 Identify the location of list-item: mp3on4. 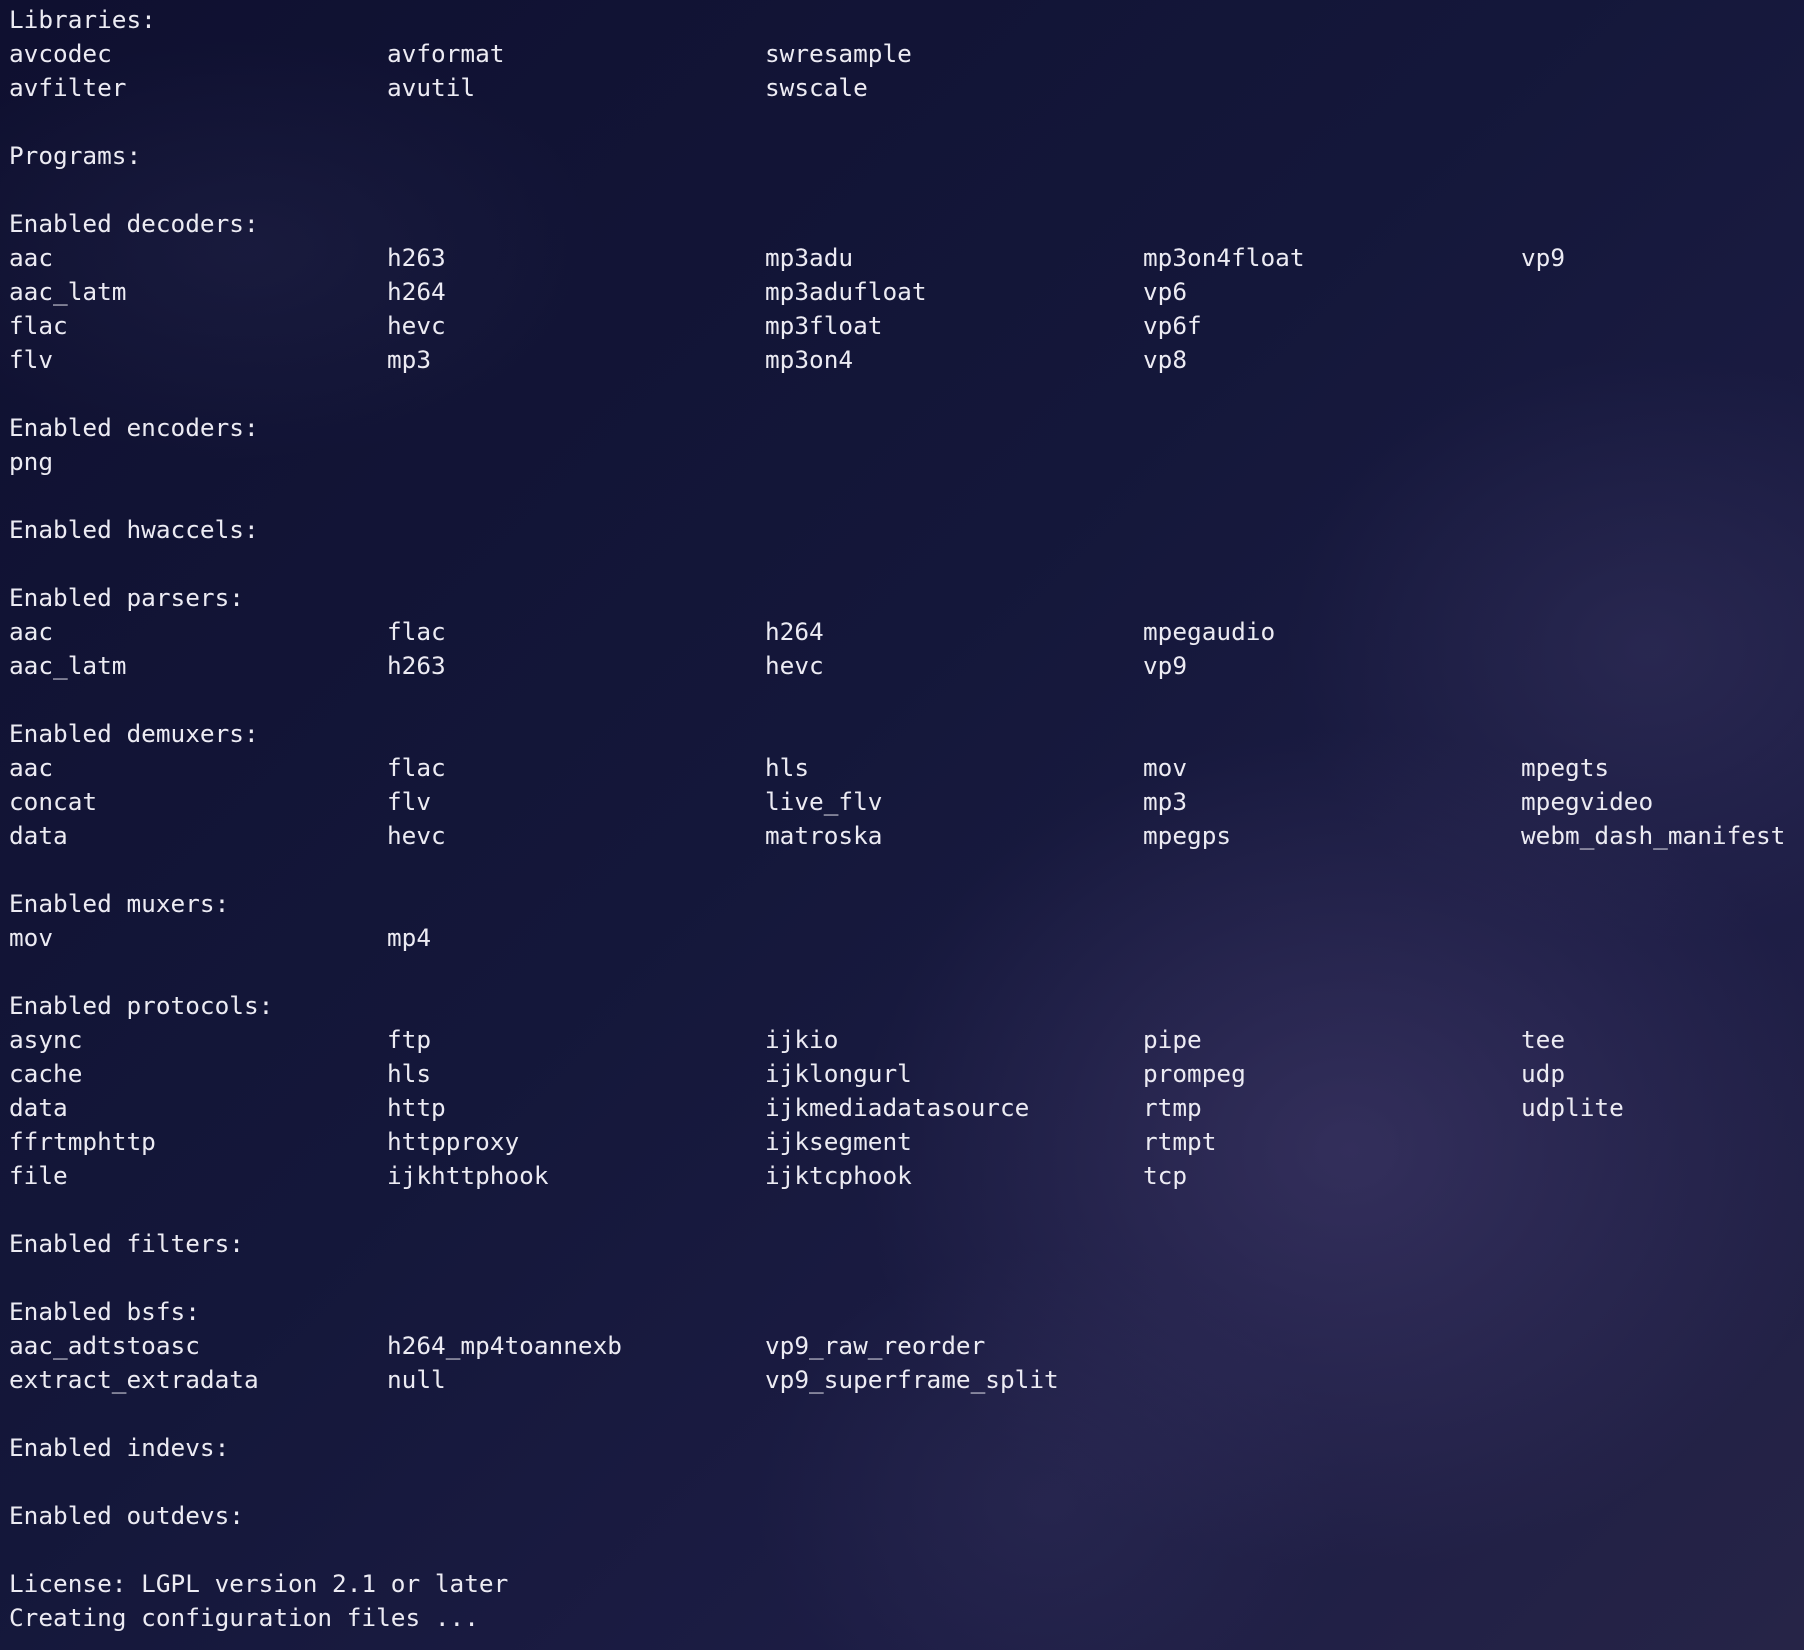
(809, 359).